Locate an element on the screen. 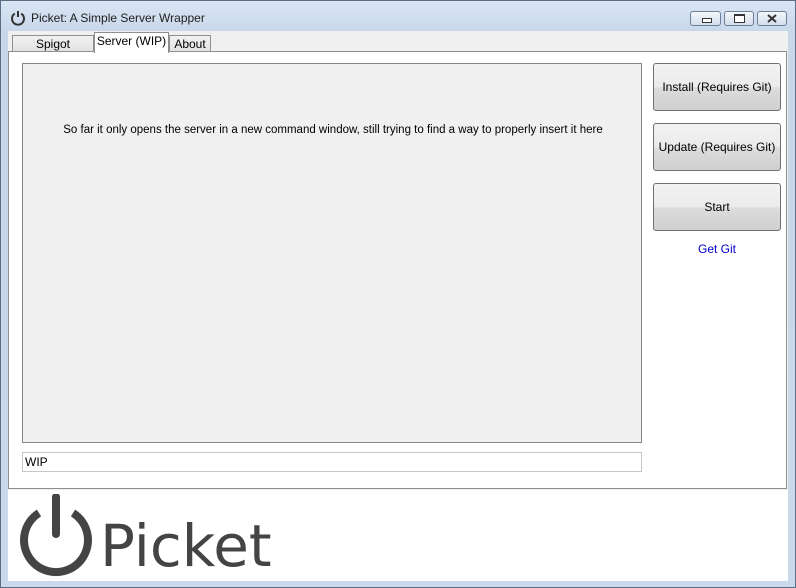  close-icon is located at coordinates (772, 18).